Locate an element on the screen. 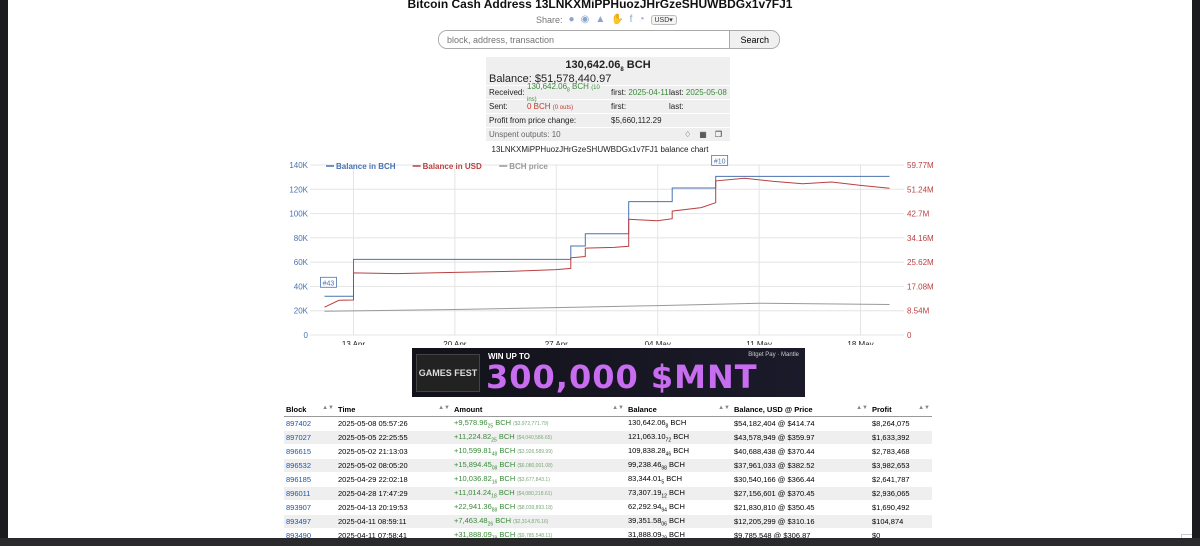 This screenshot has width=1200, height=546. col-amount: Amount ▲▼ is located at coordinates (539, 410).